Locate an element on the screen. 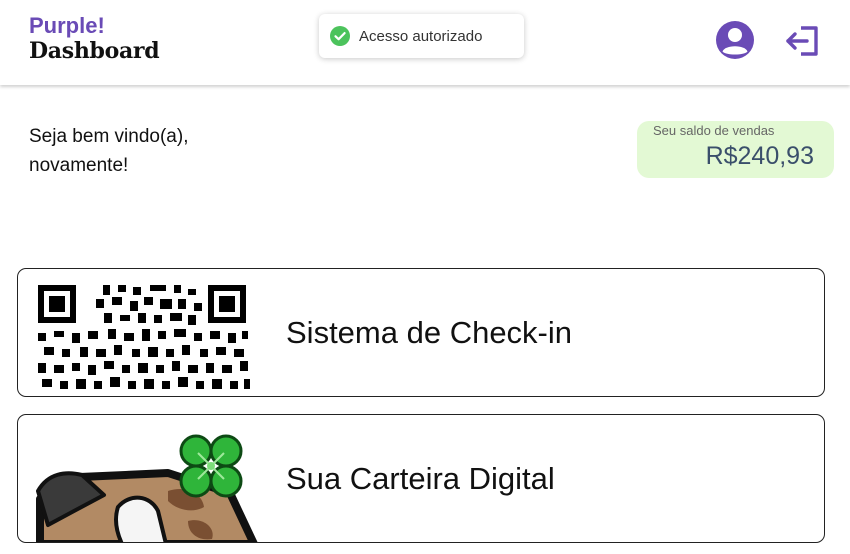 The image size is (850, 554). balance-label: Seu saldo de vendas is located at coordinates (714, 130).